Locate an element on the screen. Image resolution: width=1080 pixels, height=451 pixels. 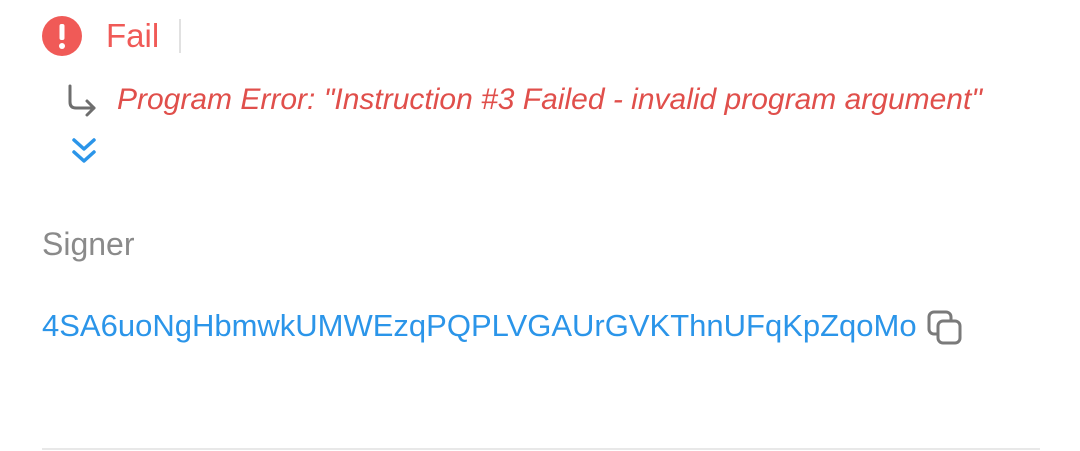
copy-icon is located at coordinates (945, 328).